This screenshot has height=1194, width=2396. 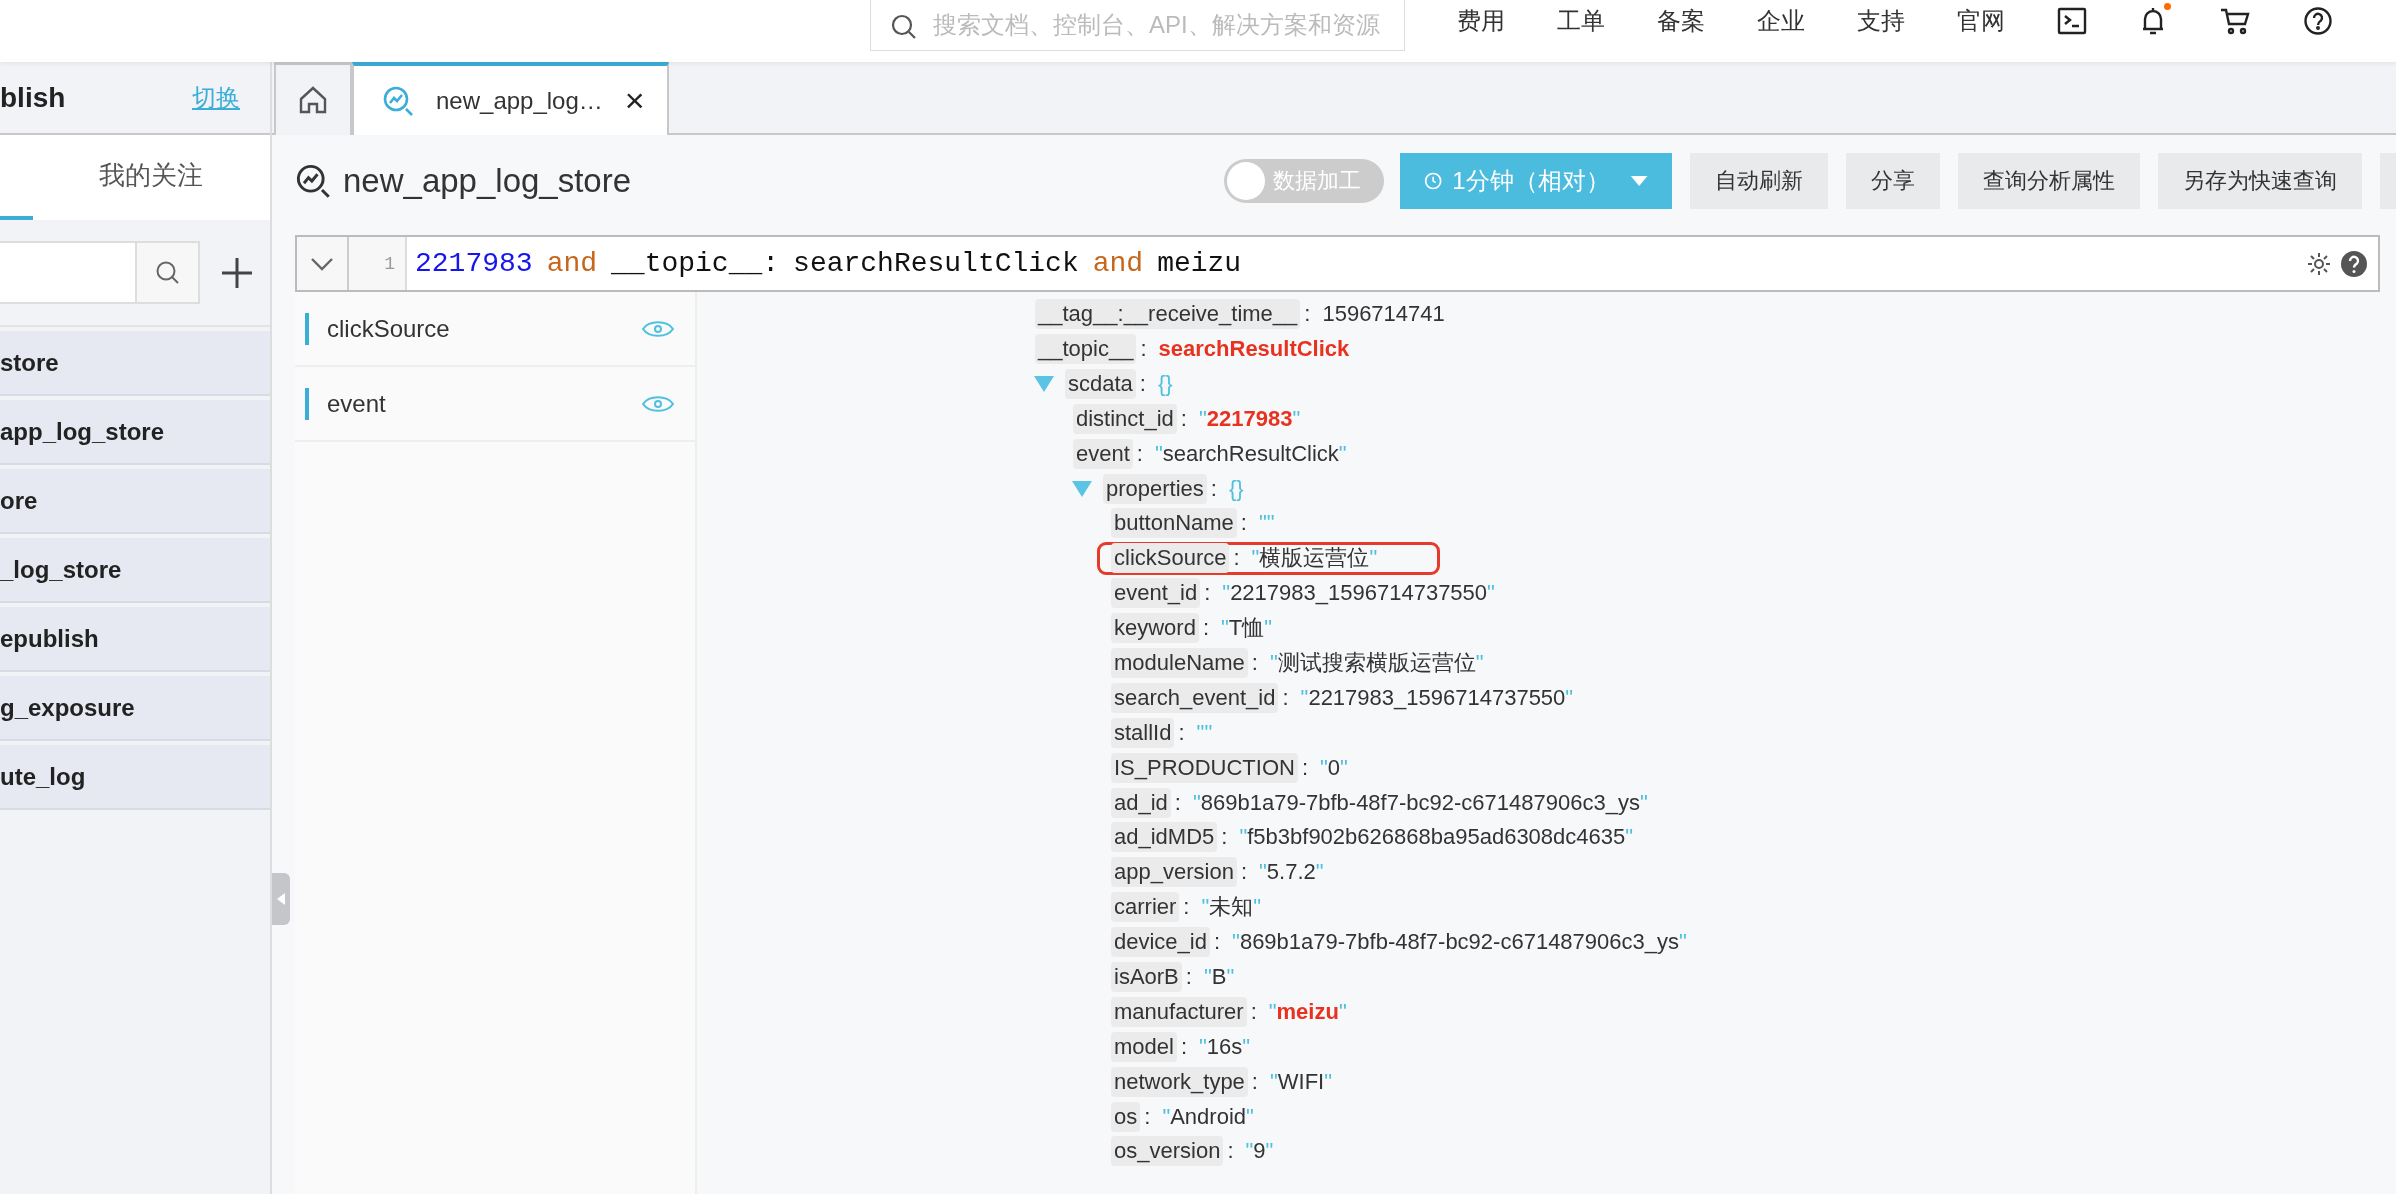 What do you see at coordinates (1086, 349) in the screenshot?
I see `field-key: __topic__` at bounding box center [1086, 349].